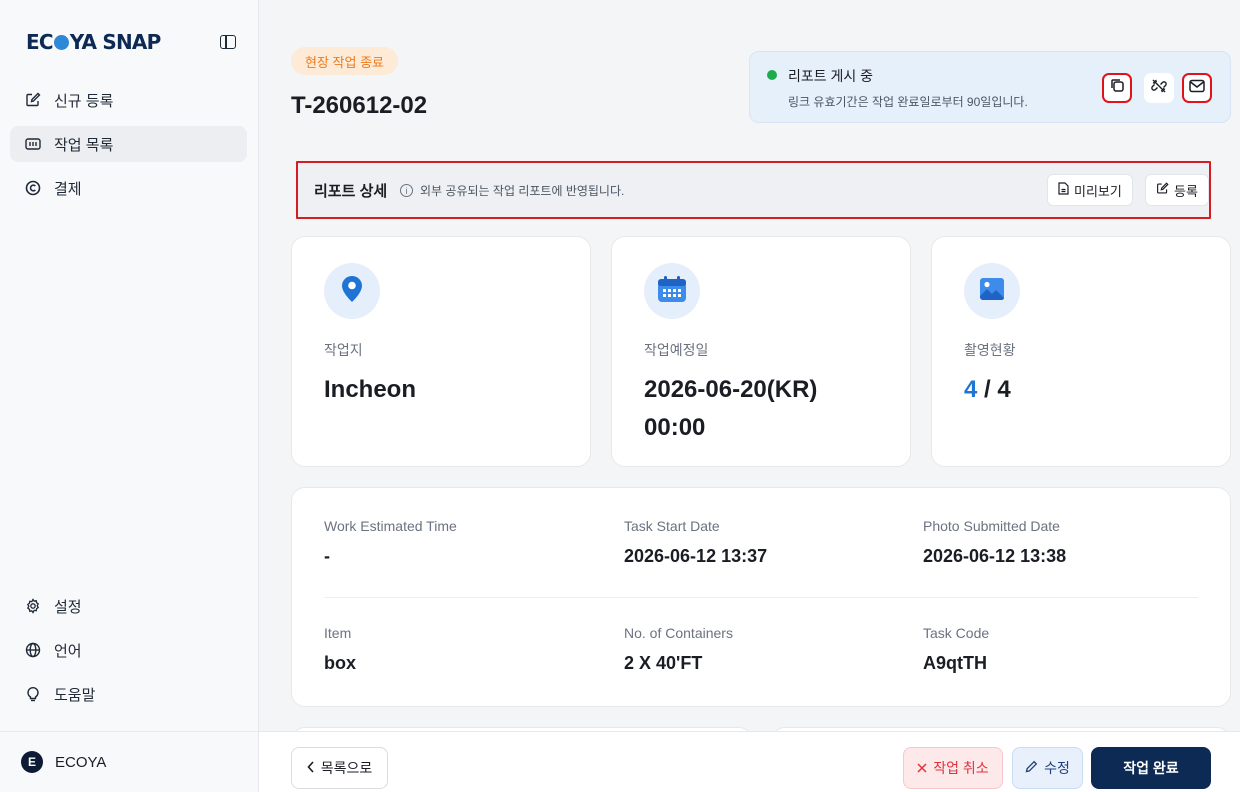 This screenshot has width=1240, height=792. I want to click on preview-label: 미리보기, so click(1098, 191).